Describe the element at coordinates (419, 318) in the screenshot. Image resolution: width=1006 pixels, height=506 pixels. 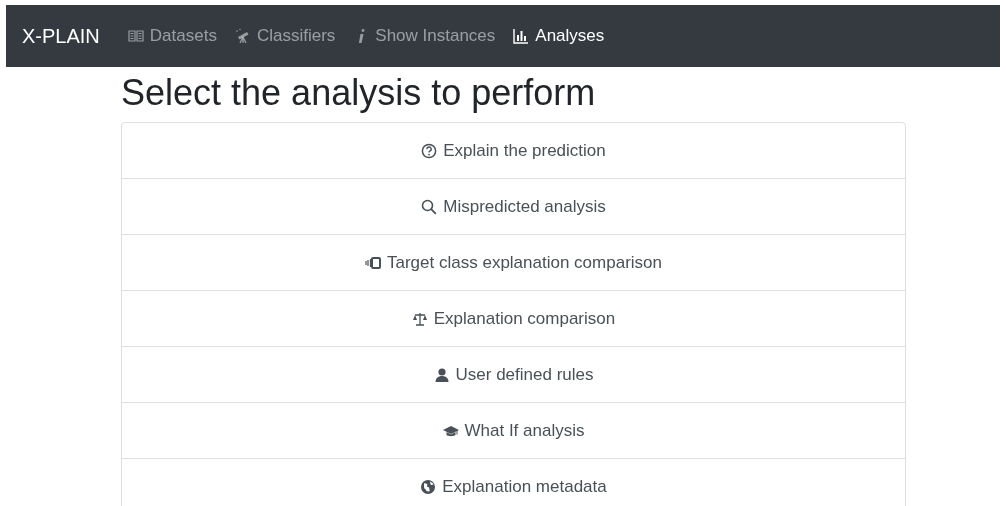
I see `balance-scale-icon` at that location.